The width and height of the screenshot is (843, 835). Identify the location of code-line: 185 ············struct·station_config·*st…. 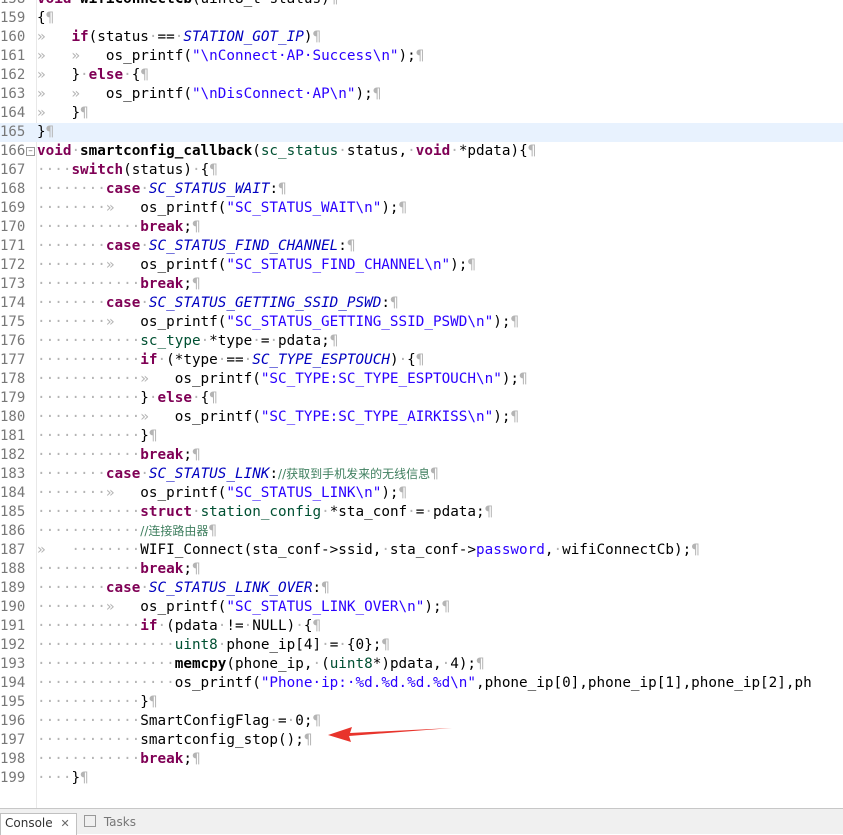
(421, 512).